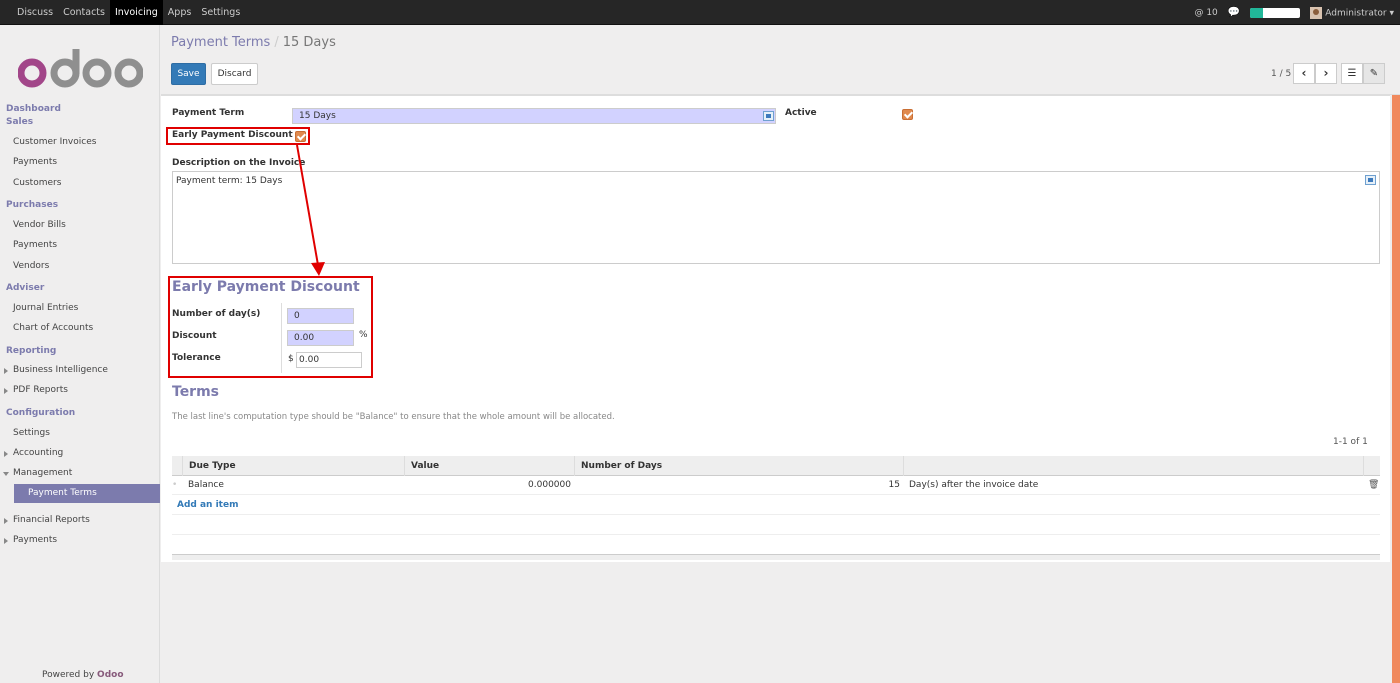 This screenshot has height=683, width=1400. Describe the element at coordinates (25, 288) in the screenshot. I see `section-adviser: Adviser` at that location.